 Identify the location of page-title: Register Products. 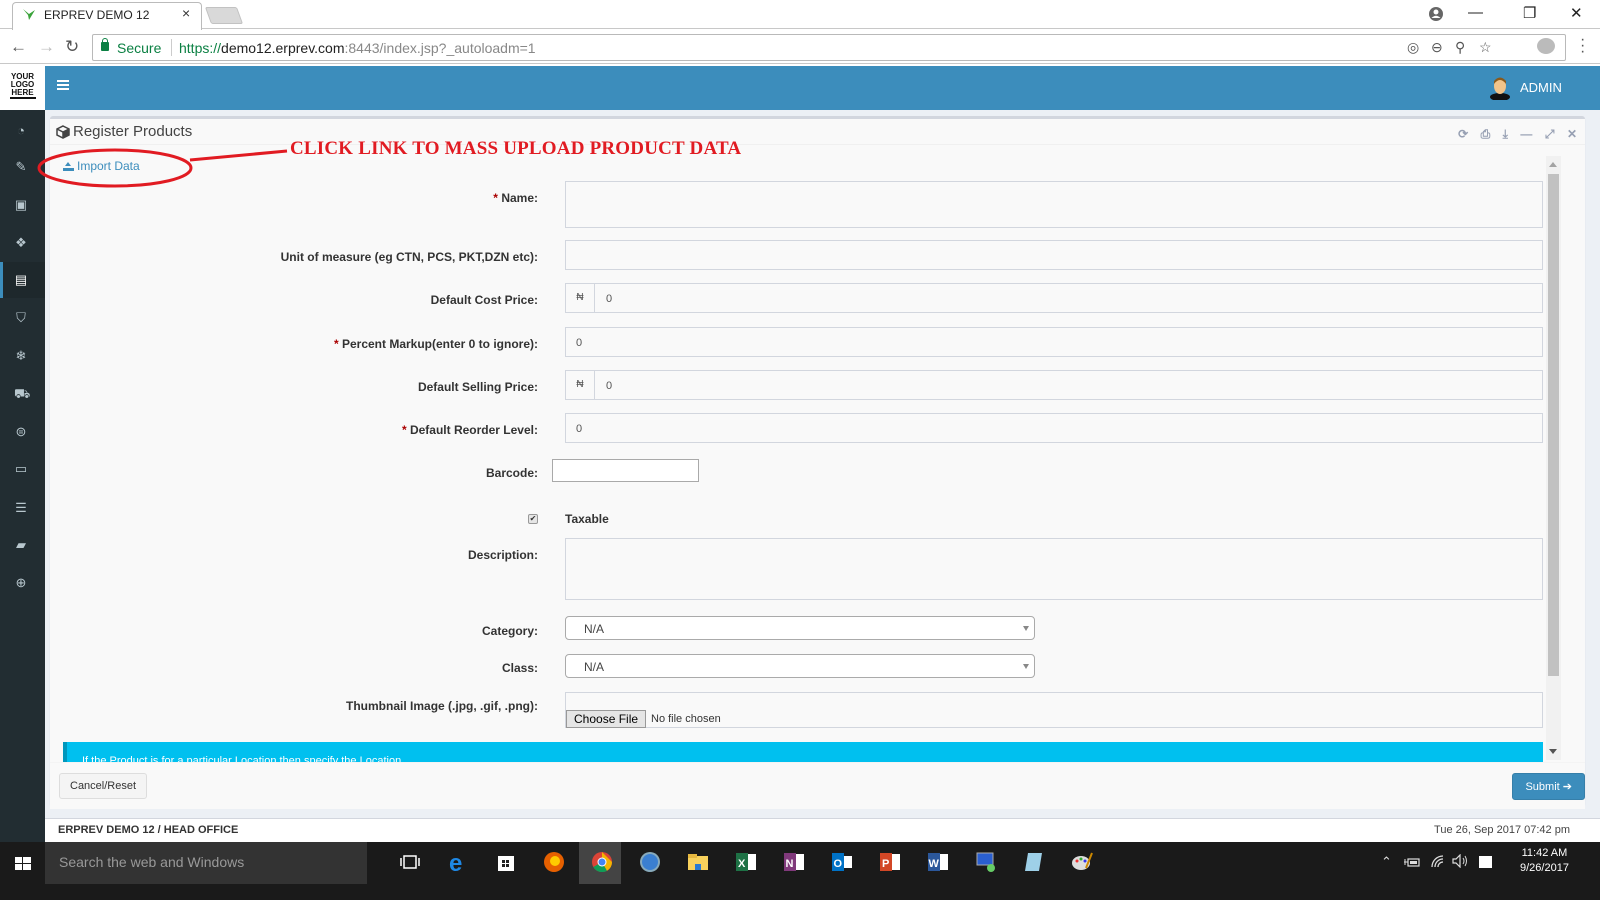
(133, 131).